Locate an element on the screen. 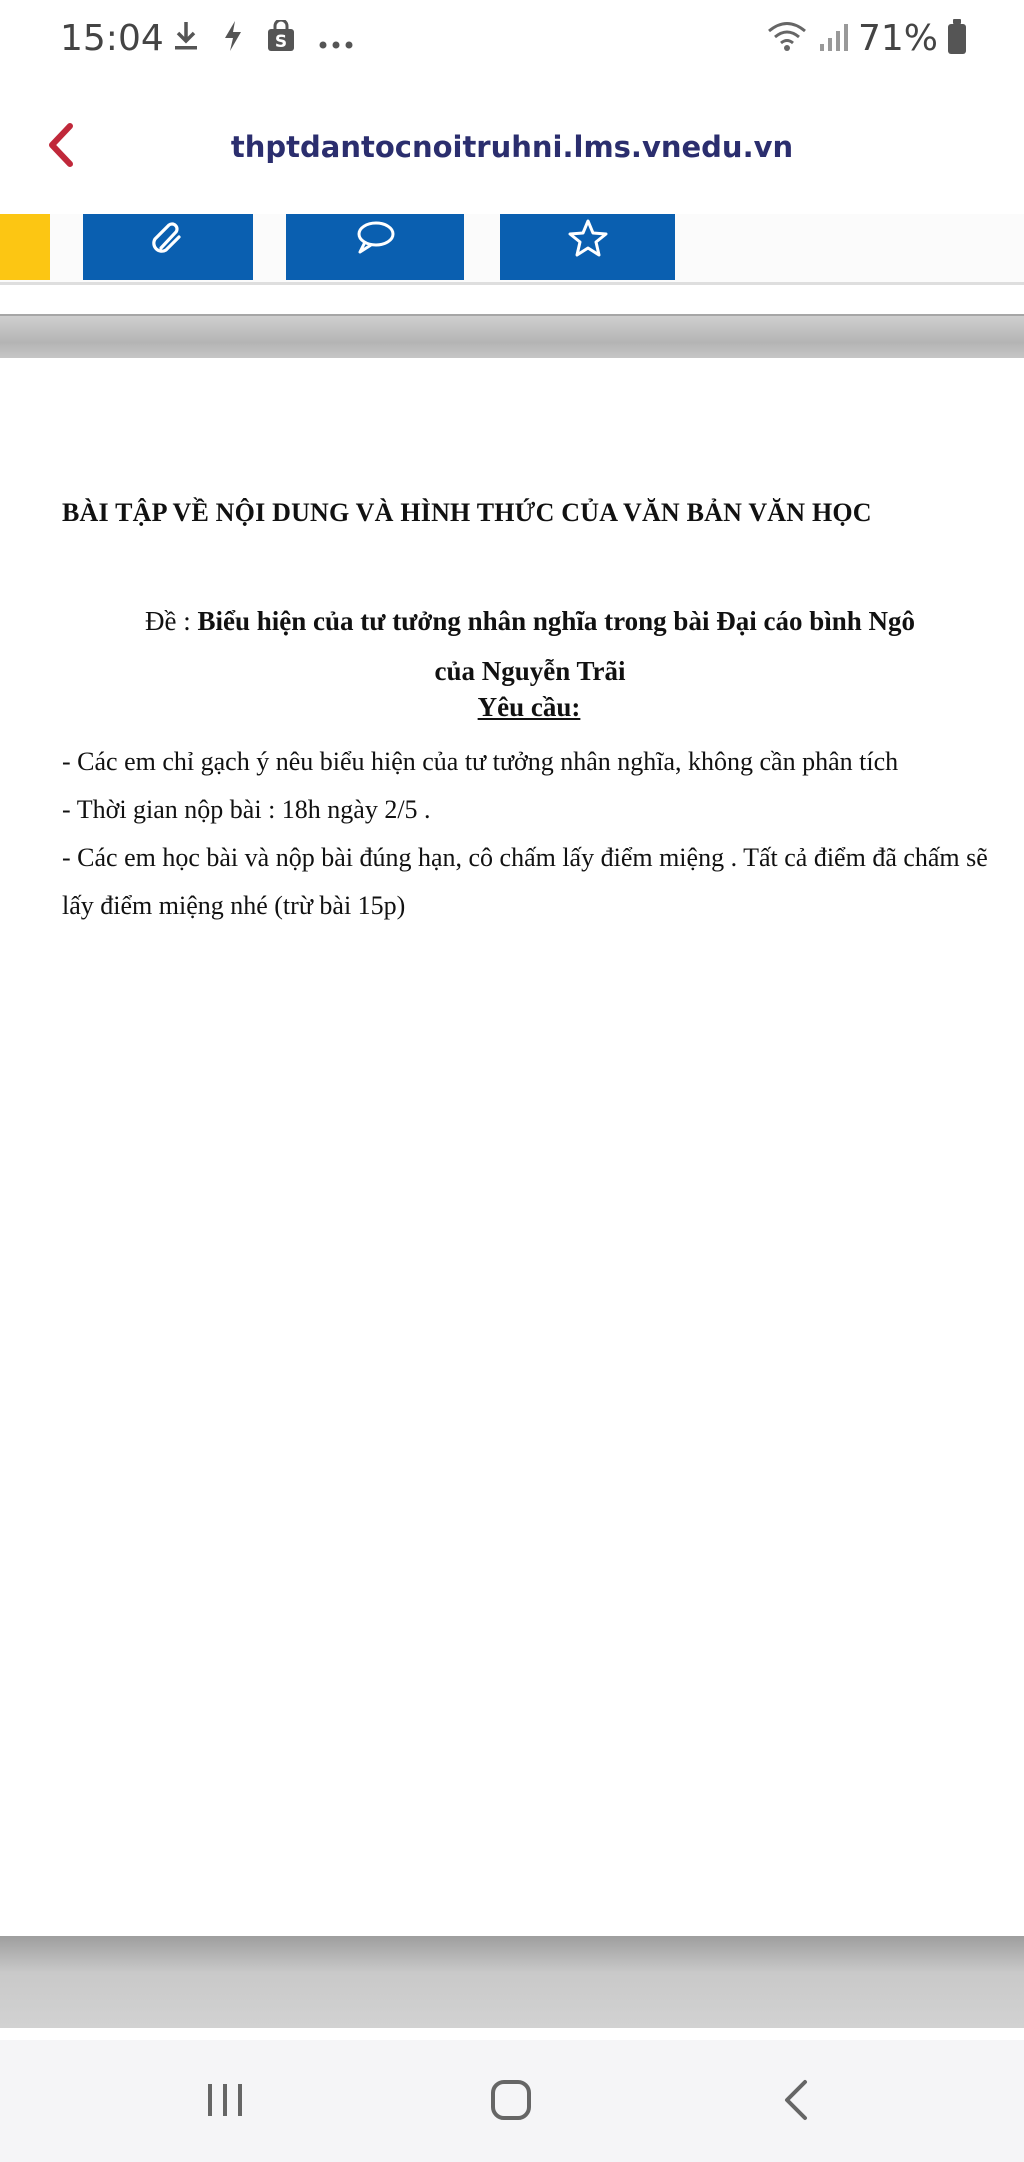 The width and height of the screenshot is (1024, 2162). home-icon is located at coordinates (511, 2100).